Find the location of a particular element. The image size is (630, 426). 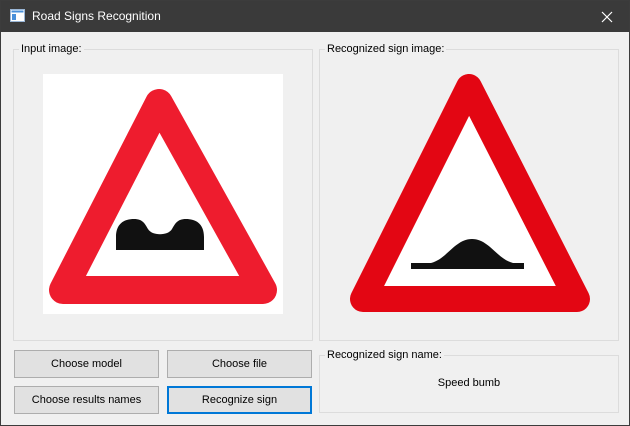

close-button is located at coordinates (607, 16).